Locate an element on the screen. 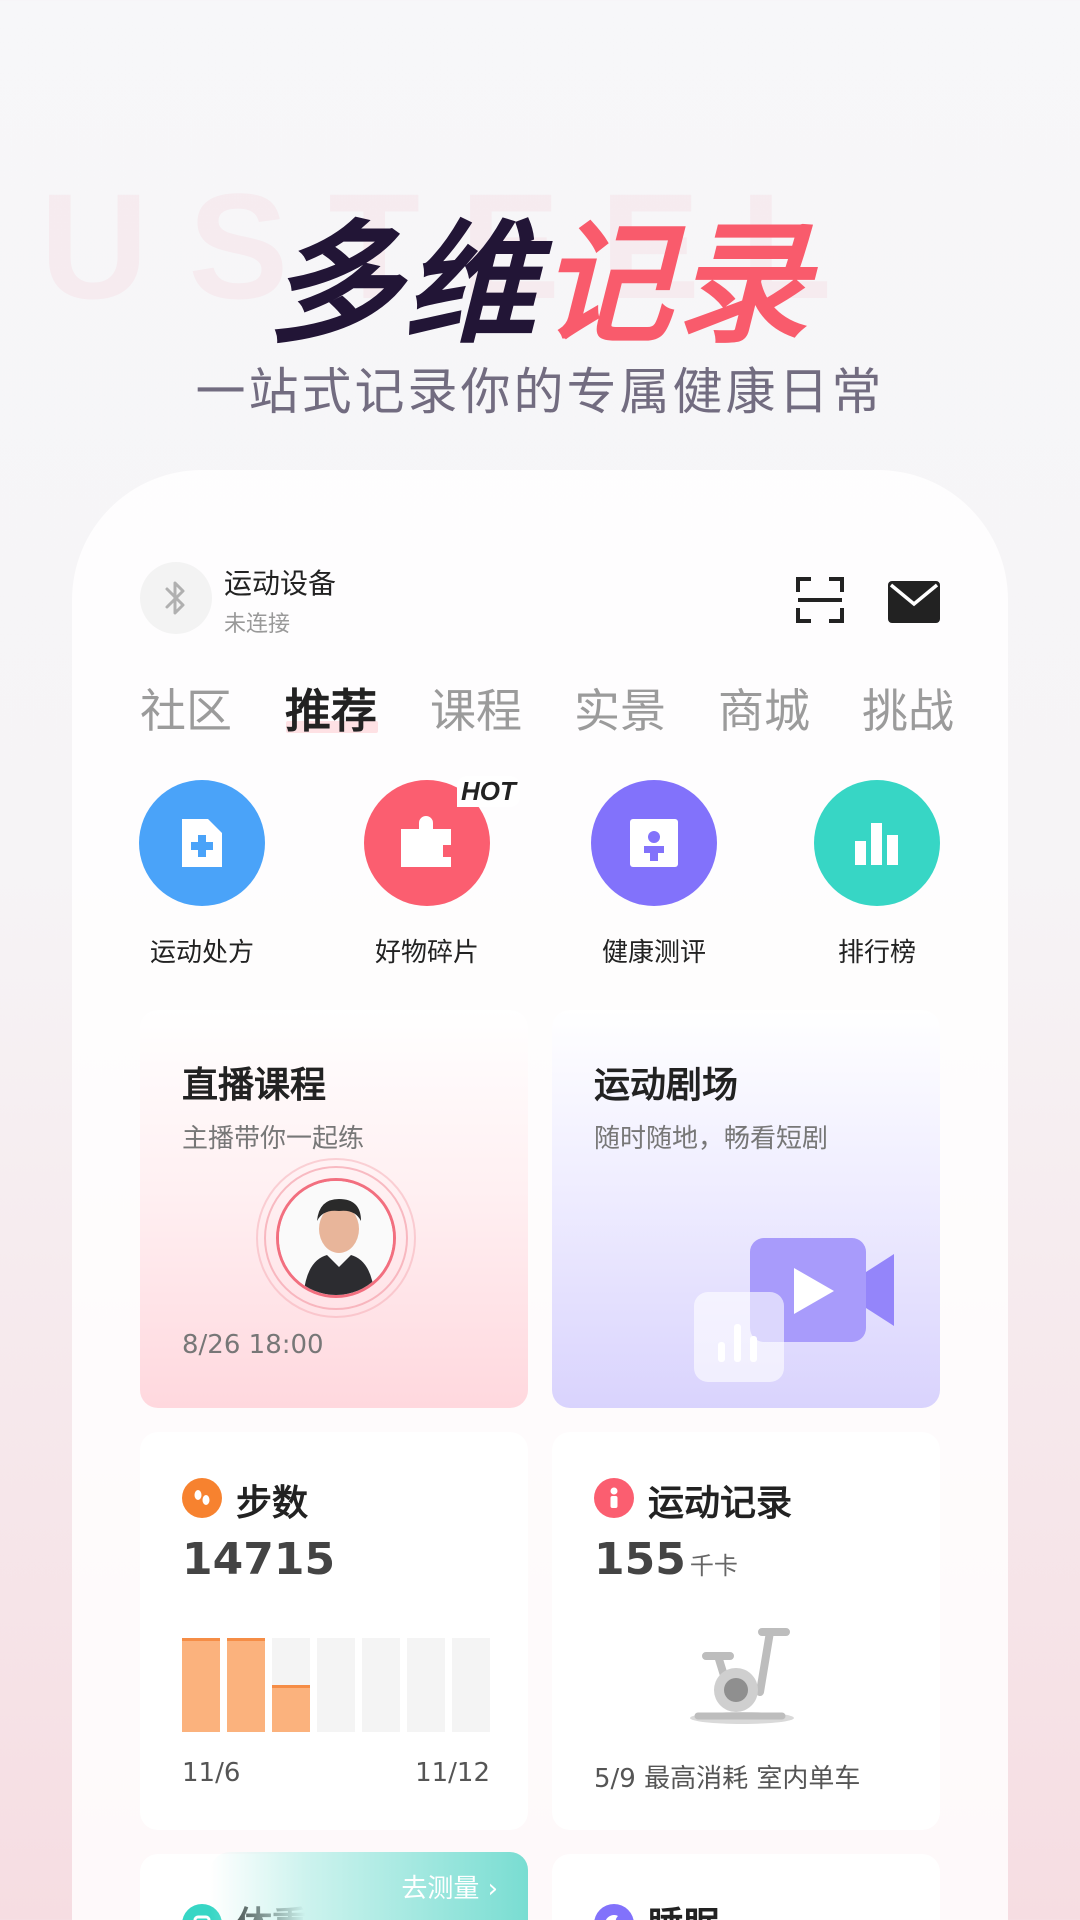  steps-bar-chart is located at coordinates (336, 1685).